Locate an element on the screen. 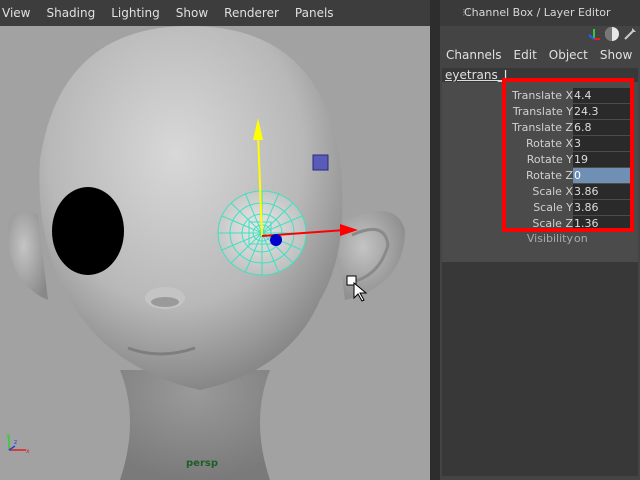 The height and width of the screenshot is (480, 640). axis-x-label: x is located at coordinates (28, 451).